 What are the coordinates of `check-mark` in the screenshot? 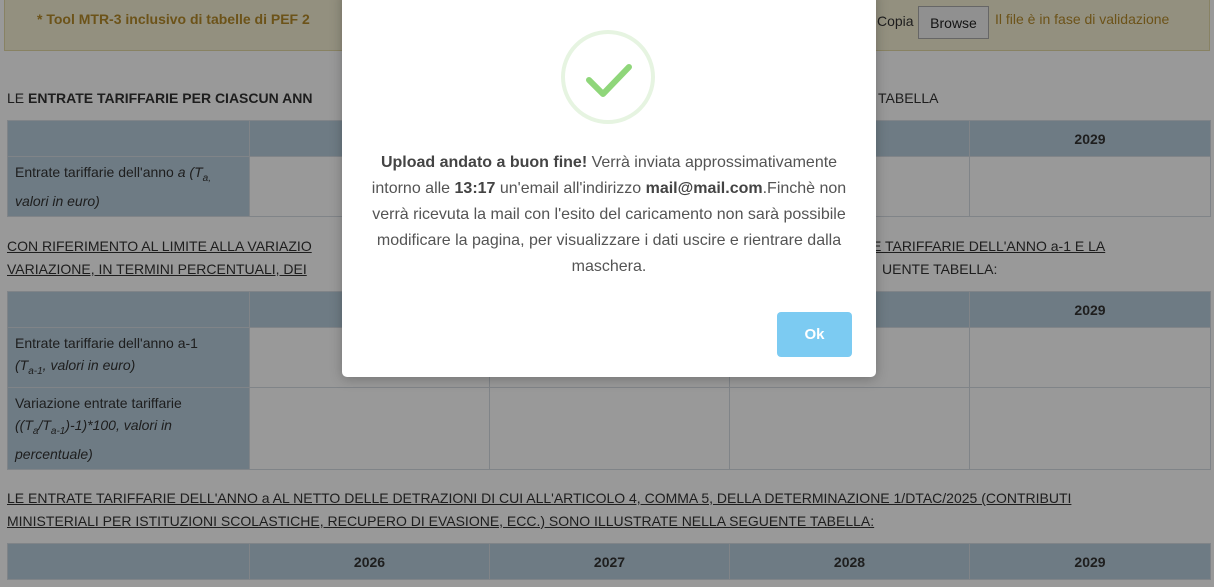 It's located at (609, 80).